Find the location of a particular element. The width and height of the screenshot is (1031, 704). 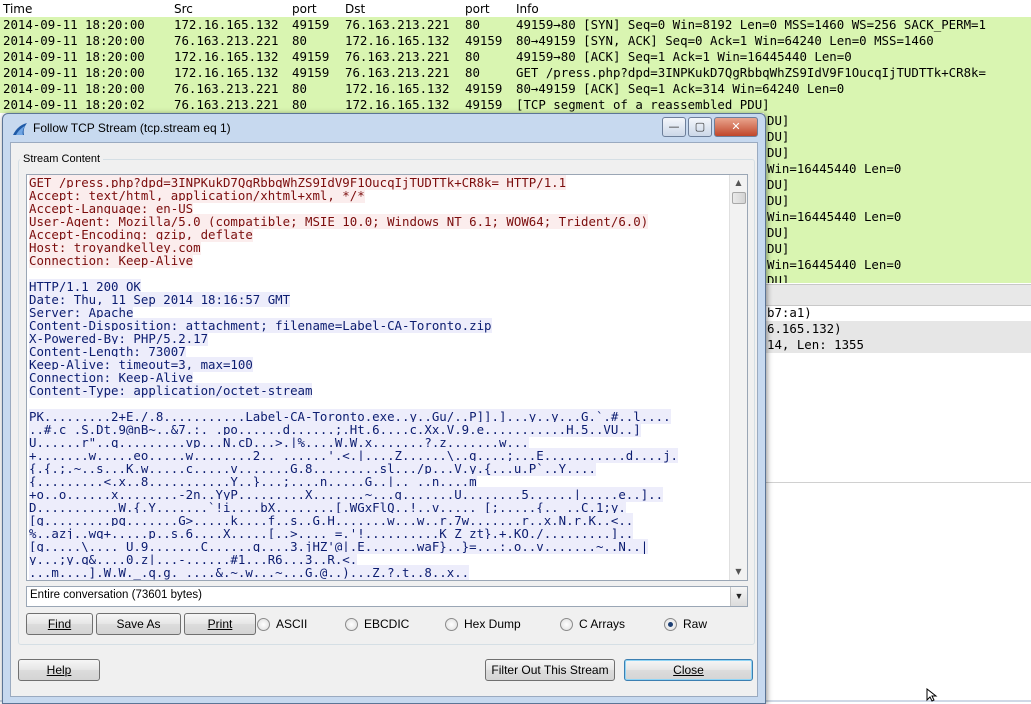

filter-out-stream-label: Filter Out This Stream is located at coordinates (550, 670).